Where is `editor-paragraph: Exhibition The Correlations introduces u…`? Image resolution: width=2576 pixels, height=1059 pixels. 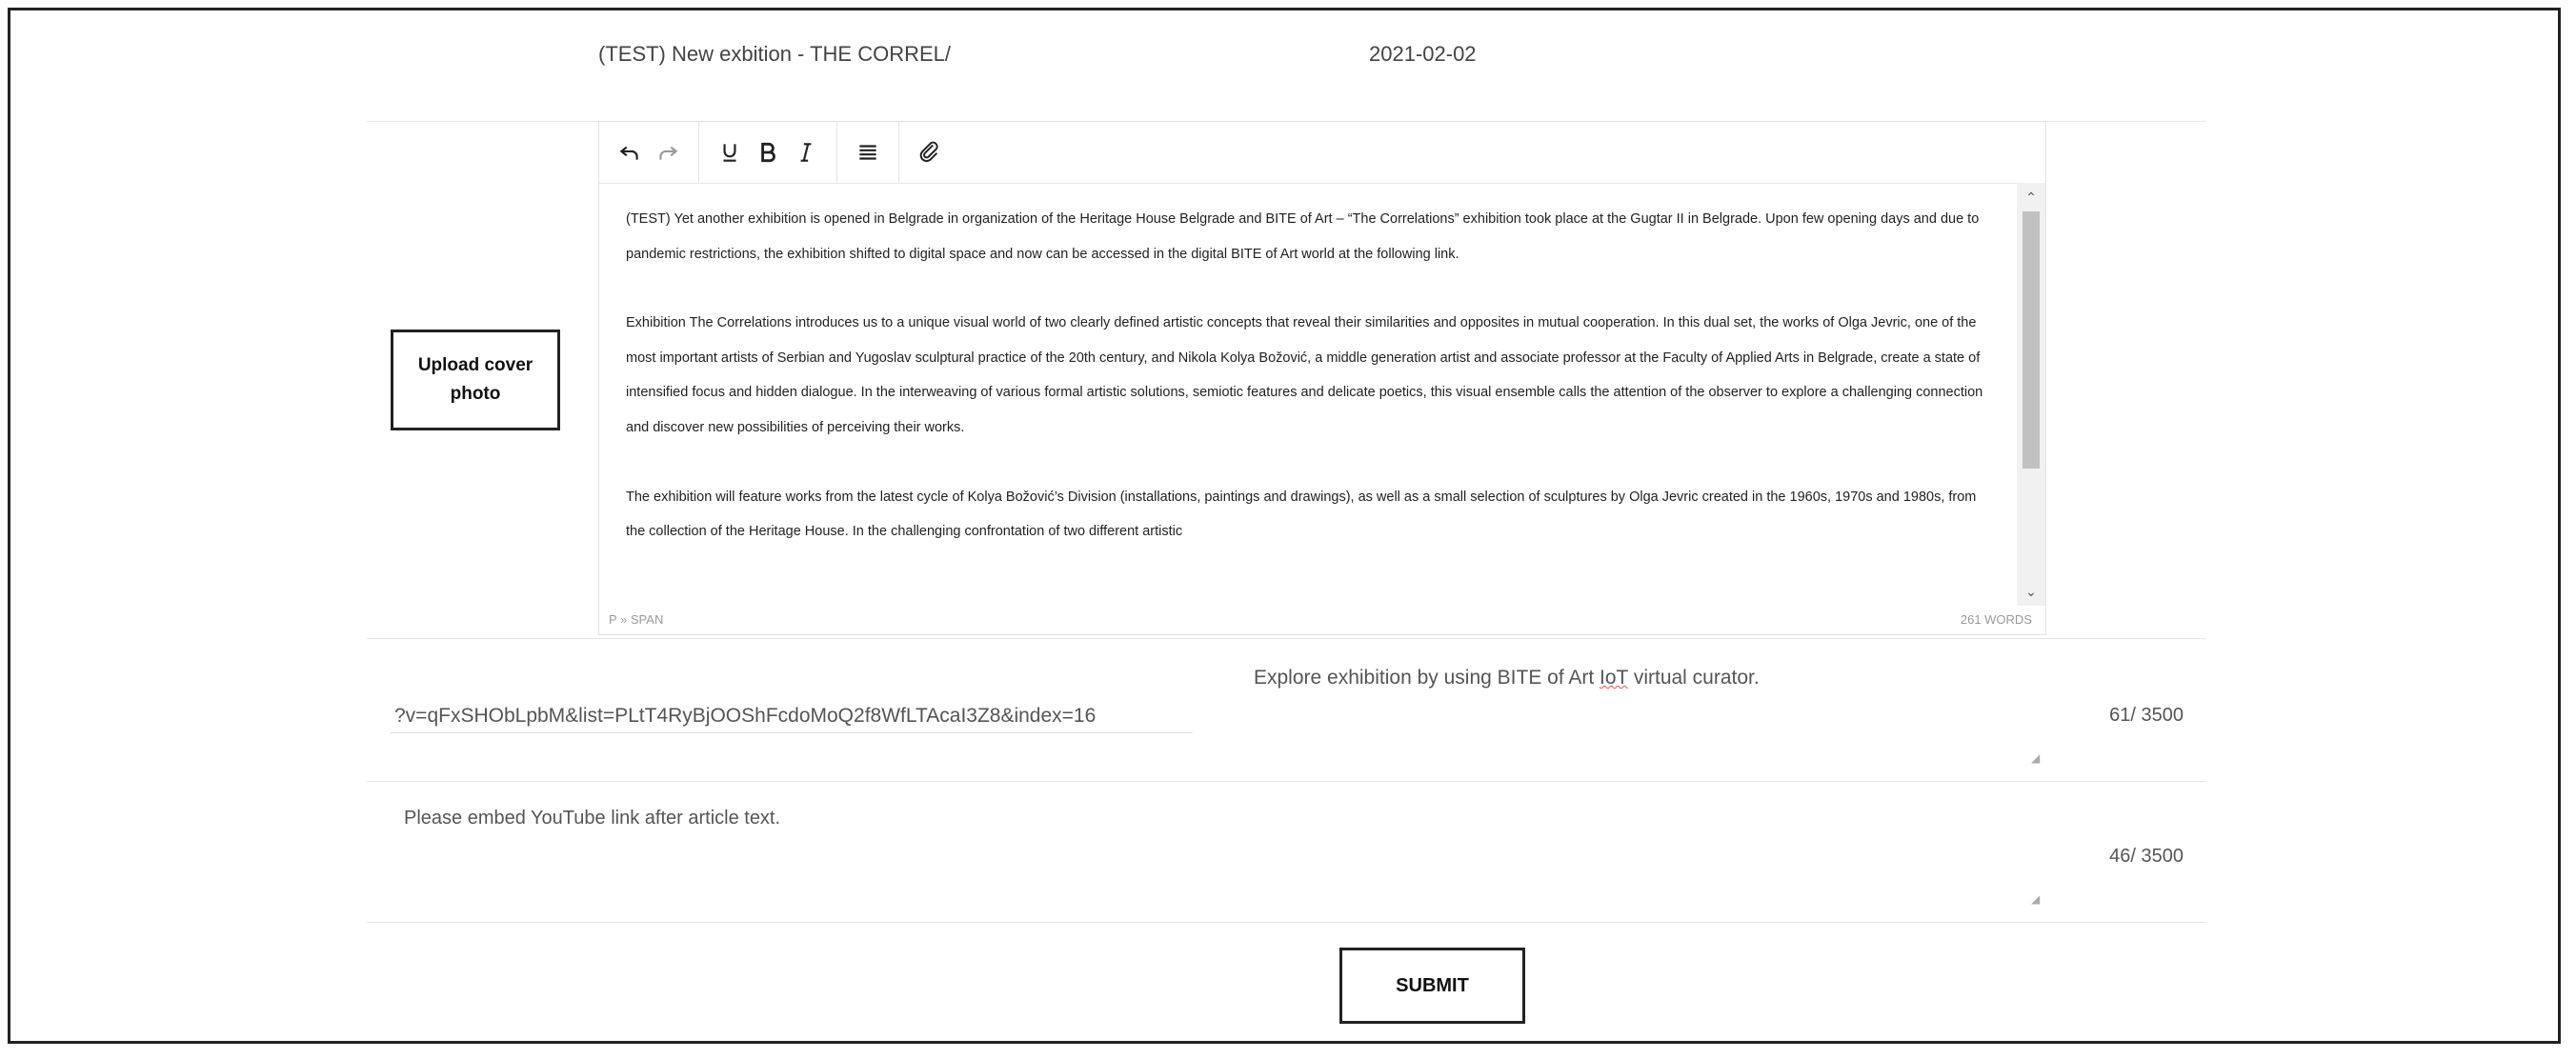 editor-paragraph: Exhibition The Correlations introduces u… is located at coordinates (1304, 375).